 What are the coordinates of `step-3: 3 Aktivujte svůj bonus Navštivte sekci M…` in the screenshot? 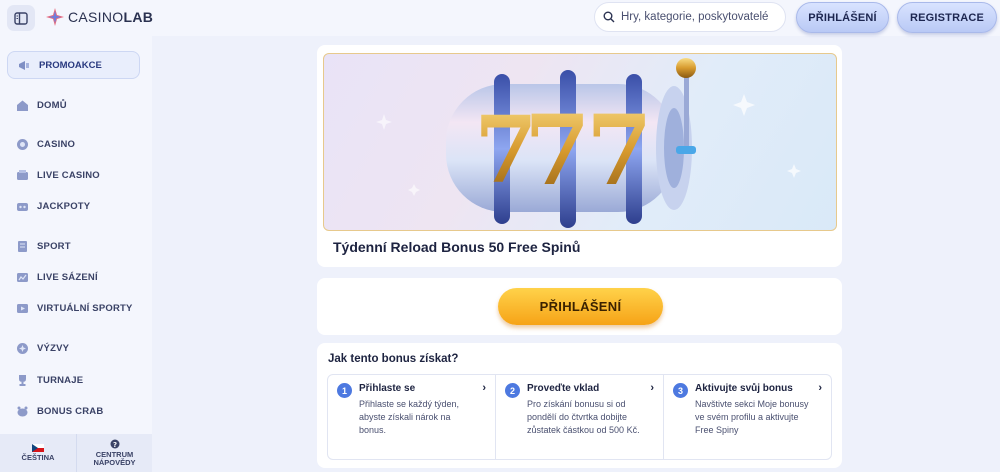 It's located at (747, 417).